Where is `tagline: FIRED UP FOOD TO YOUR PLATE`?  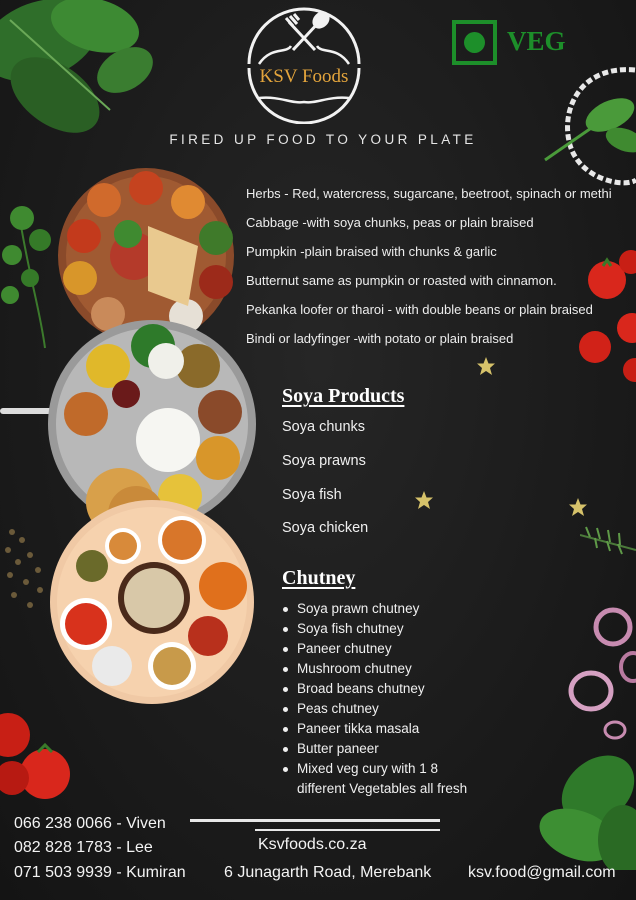 tagline: FIRED UP FOOD TO YOUR PLATE is located at coordinates (323, 139).